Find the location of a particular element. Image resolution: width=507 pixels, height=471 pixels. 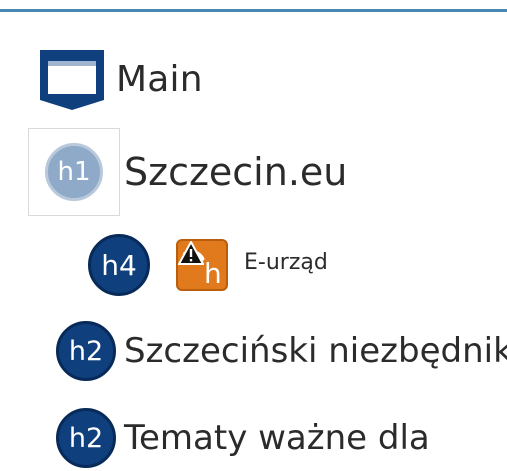

tree-item-eurzad: h4 h E-urząd is located at coordinates (208, 265).